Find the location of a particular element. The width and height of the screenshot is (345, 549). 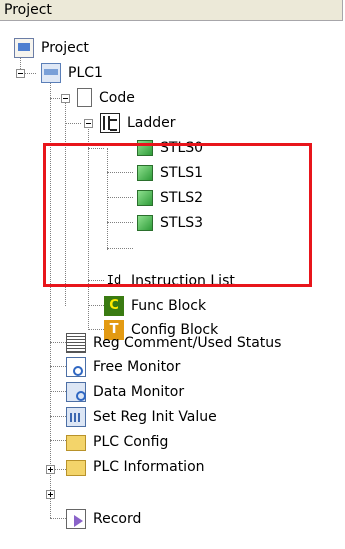

tree-item-record: Record is located at coordinates (103, 518).